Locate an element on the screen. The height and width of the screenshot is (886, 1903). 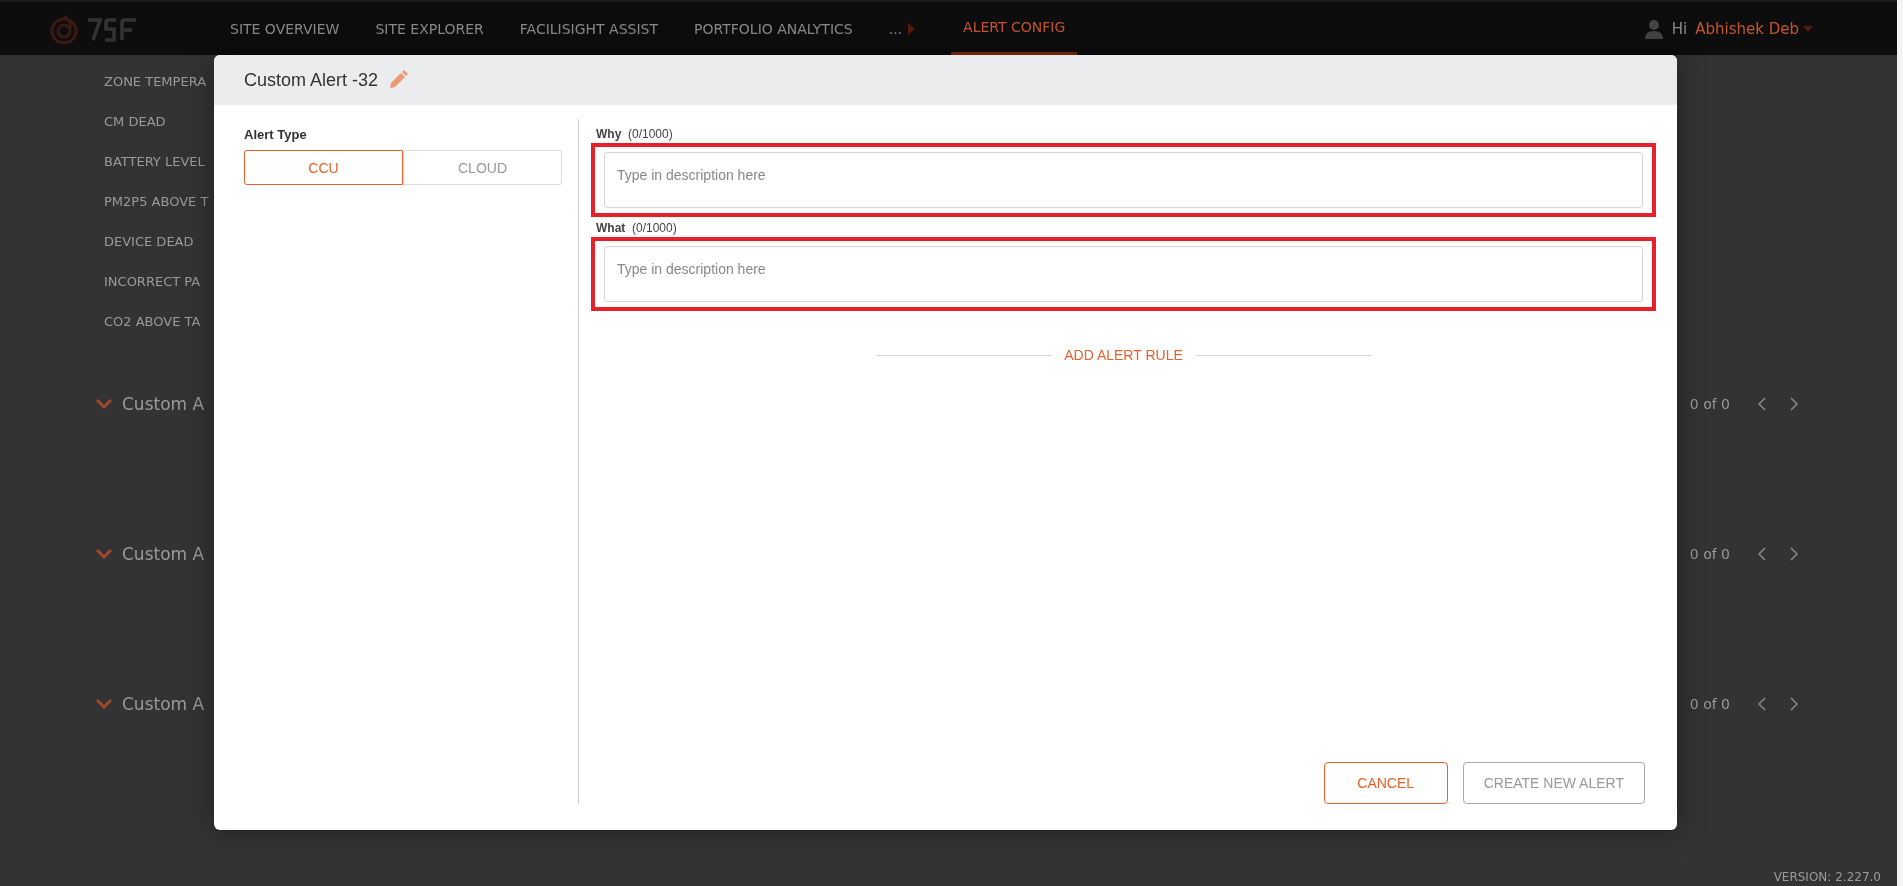
nav-tab: FACILISIGHT ASSIST is located at coordinates (589, 28).